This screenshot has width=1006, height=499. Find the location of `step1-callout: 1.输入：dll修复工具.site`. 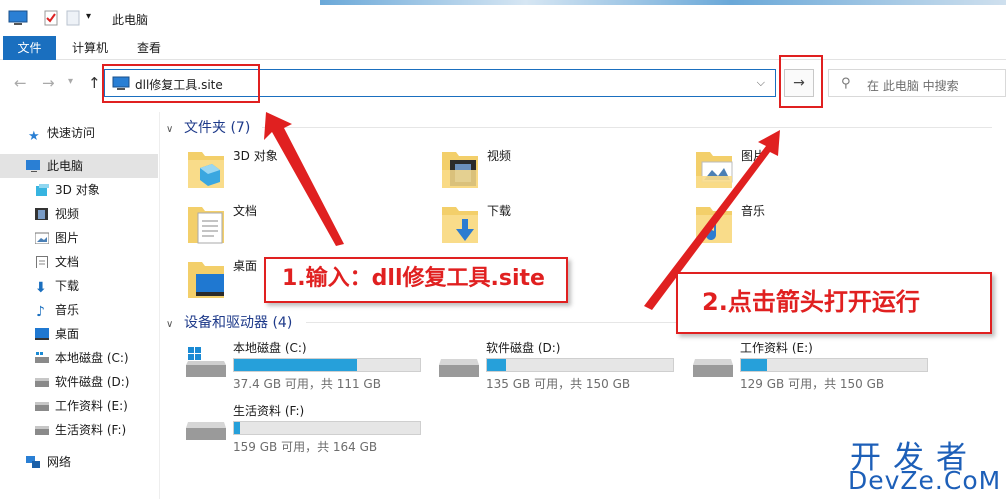

step1-callout: 1.输入：dll修复工具.site is located at coordinates (416, 280).